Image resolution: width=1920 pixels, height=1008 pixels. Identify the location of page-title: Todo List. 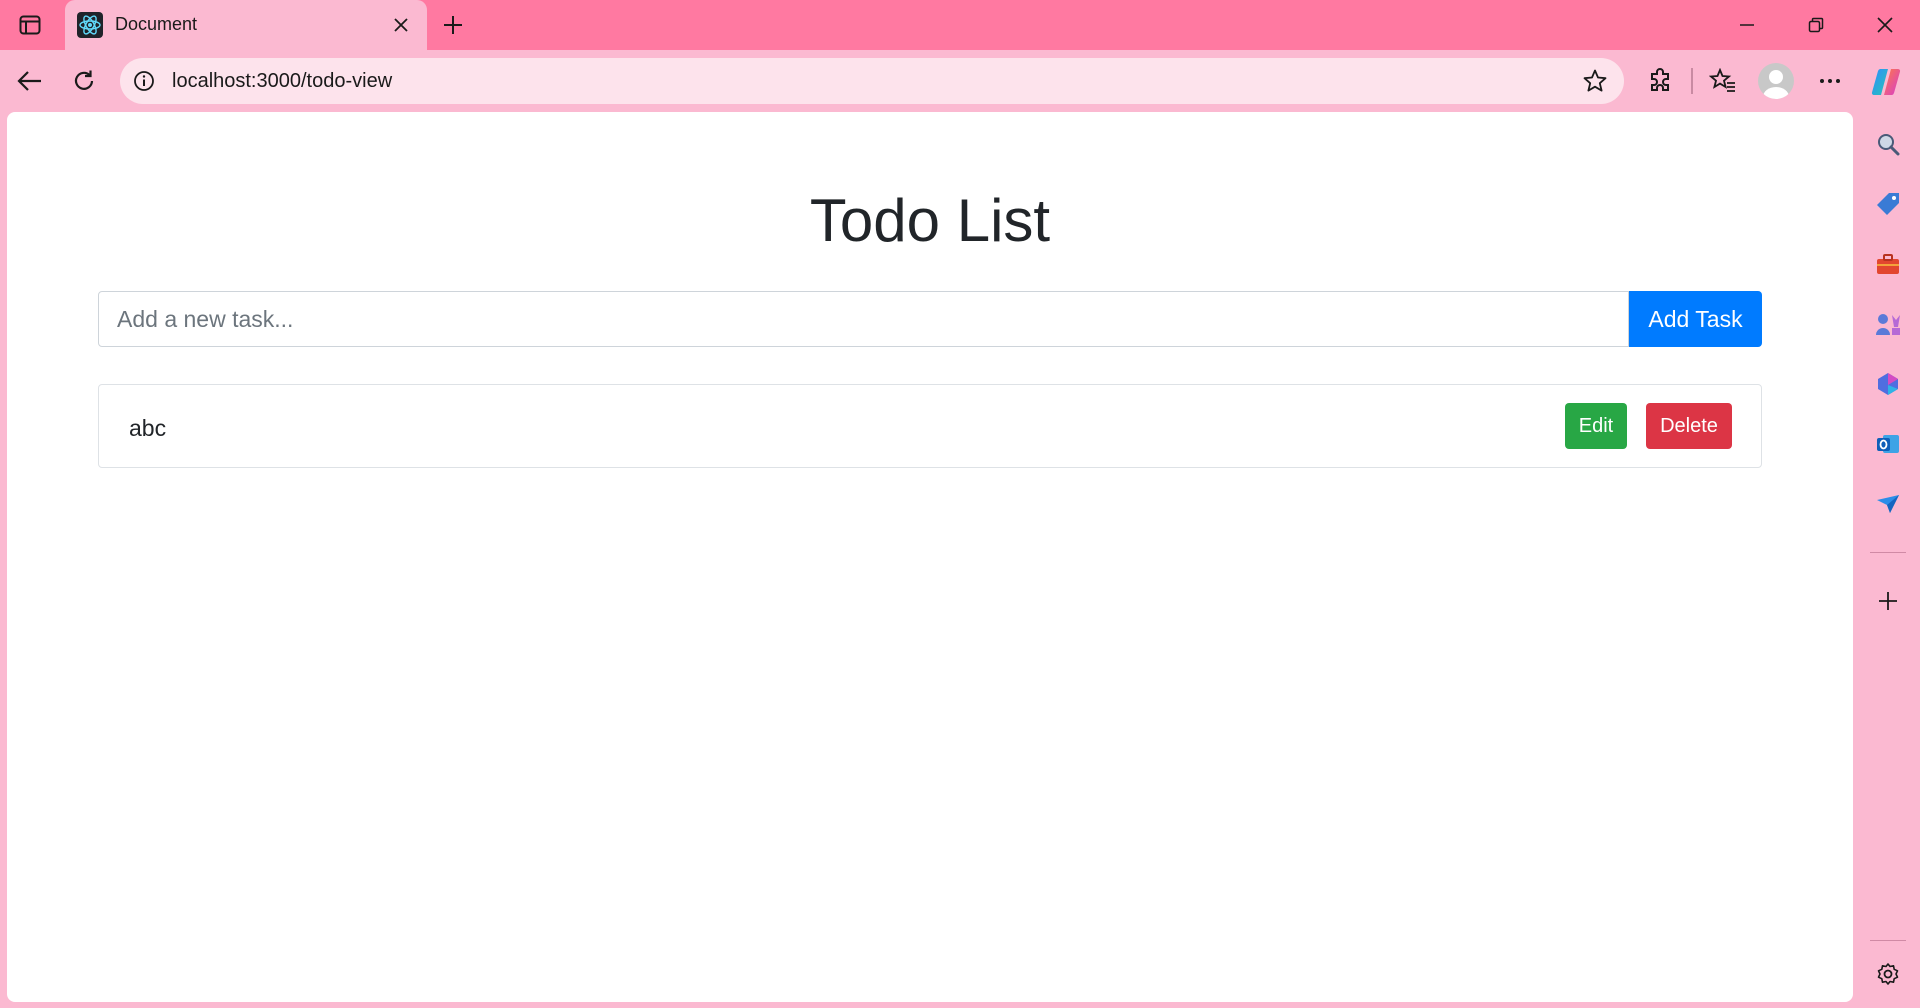
(930, 220).